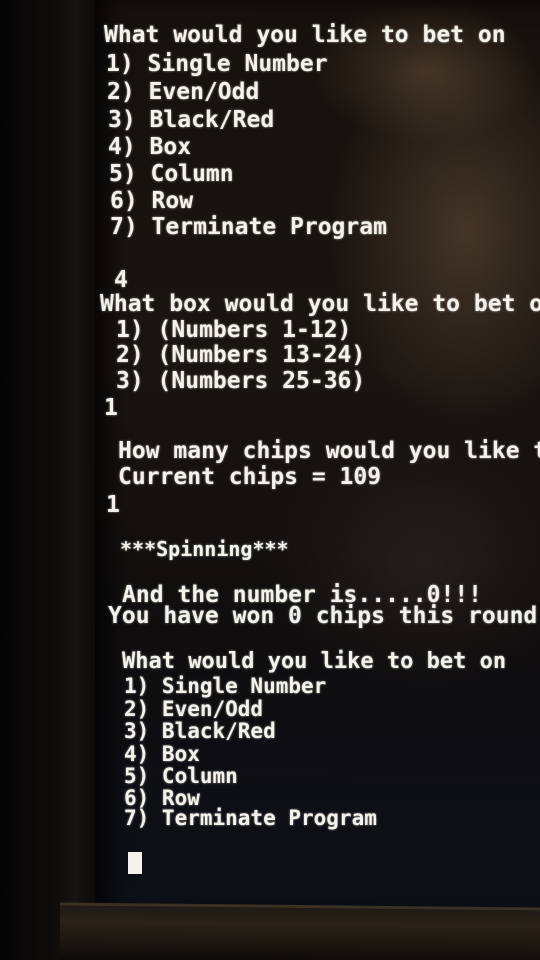 The image size is (540, 960). What do you see at coordinates (248, 227) in the screenshot?
I see `menu-option-terminate: 7) Terminate Program` at bounding box center [248, 227].